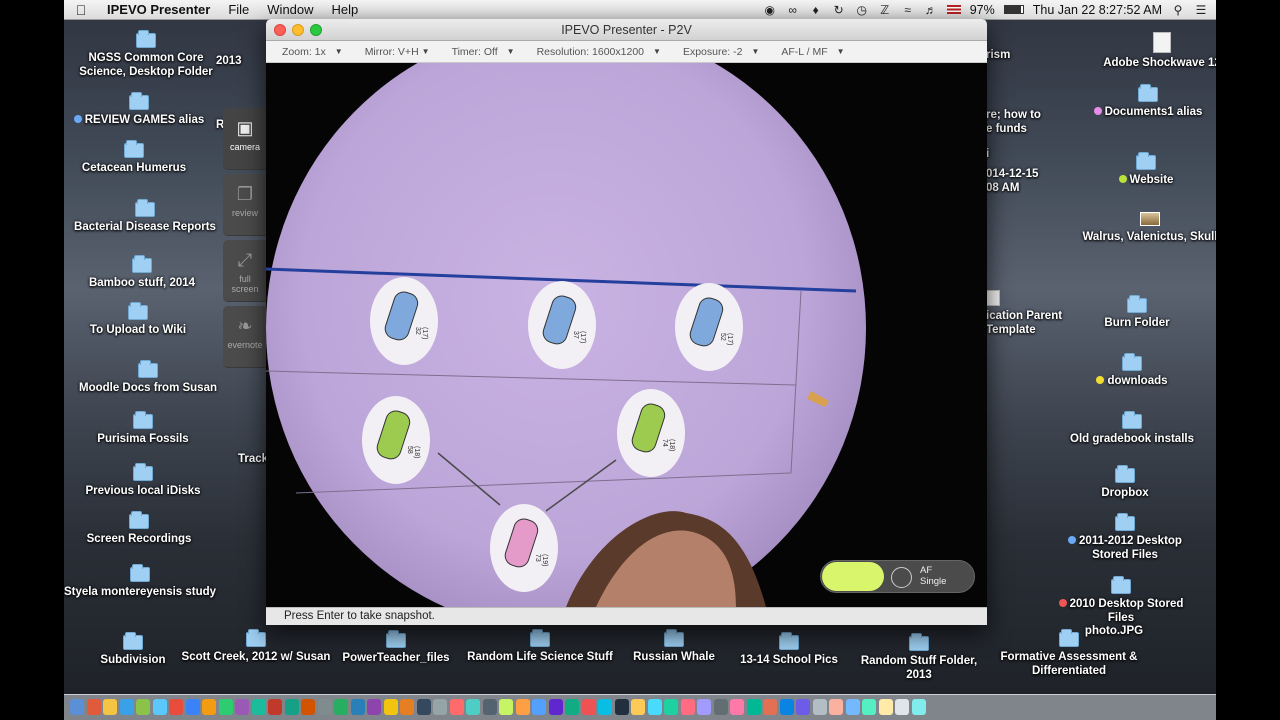 The height and width of the screenshot is (720, 1280). I want to click on desktop-folder: 2010 Desktop Stored Files, so click(1121, 600).